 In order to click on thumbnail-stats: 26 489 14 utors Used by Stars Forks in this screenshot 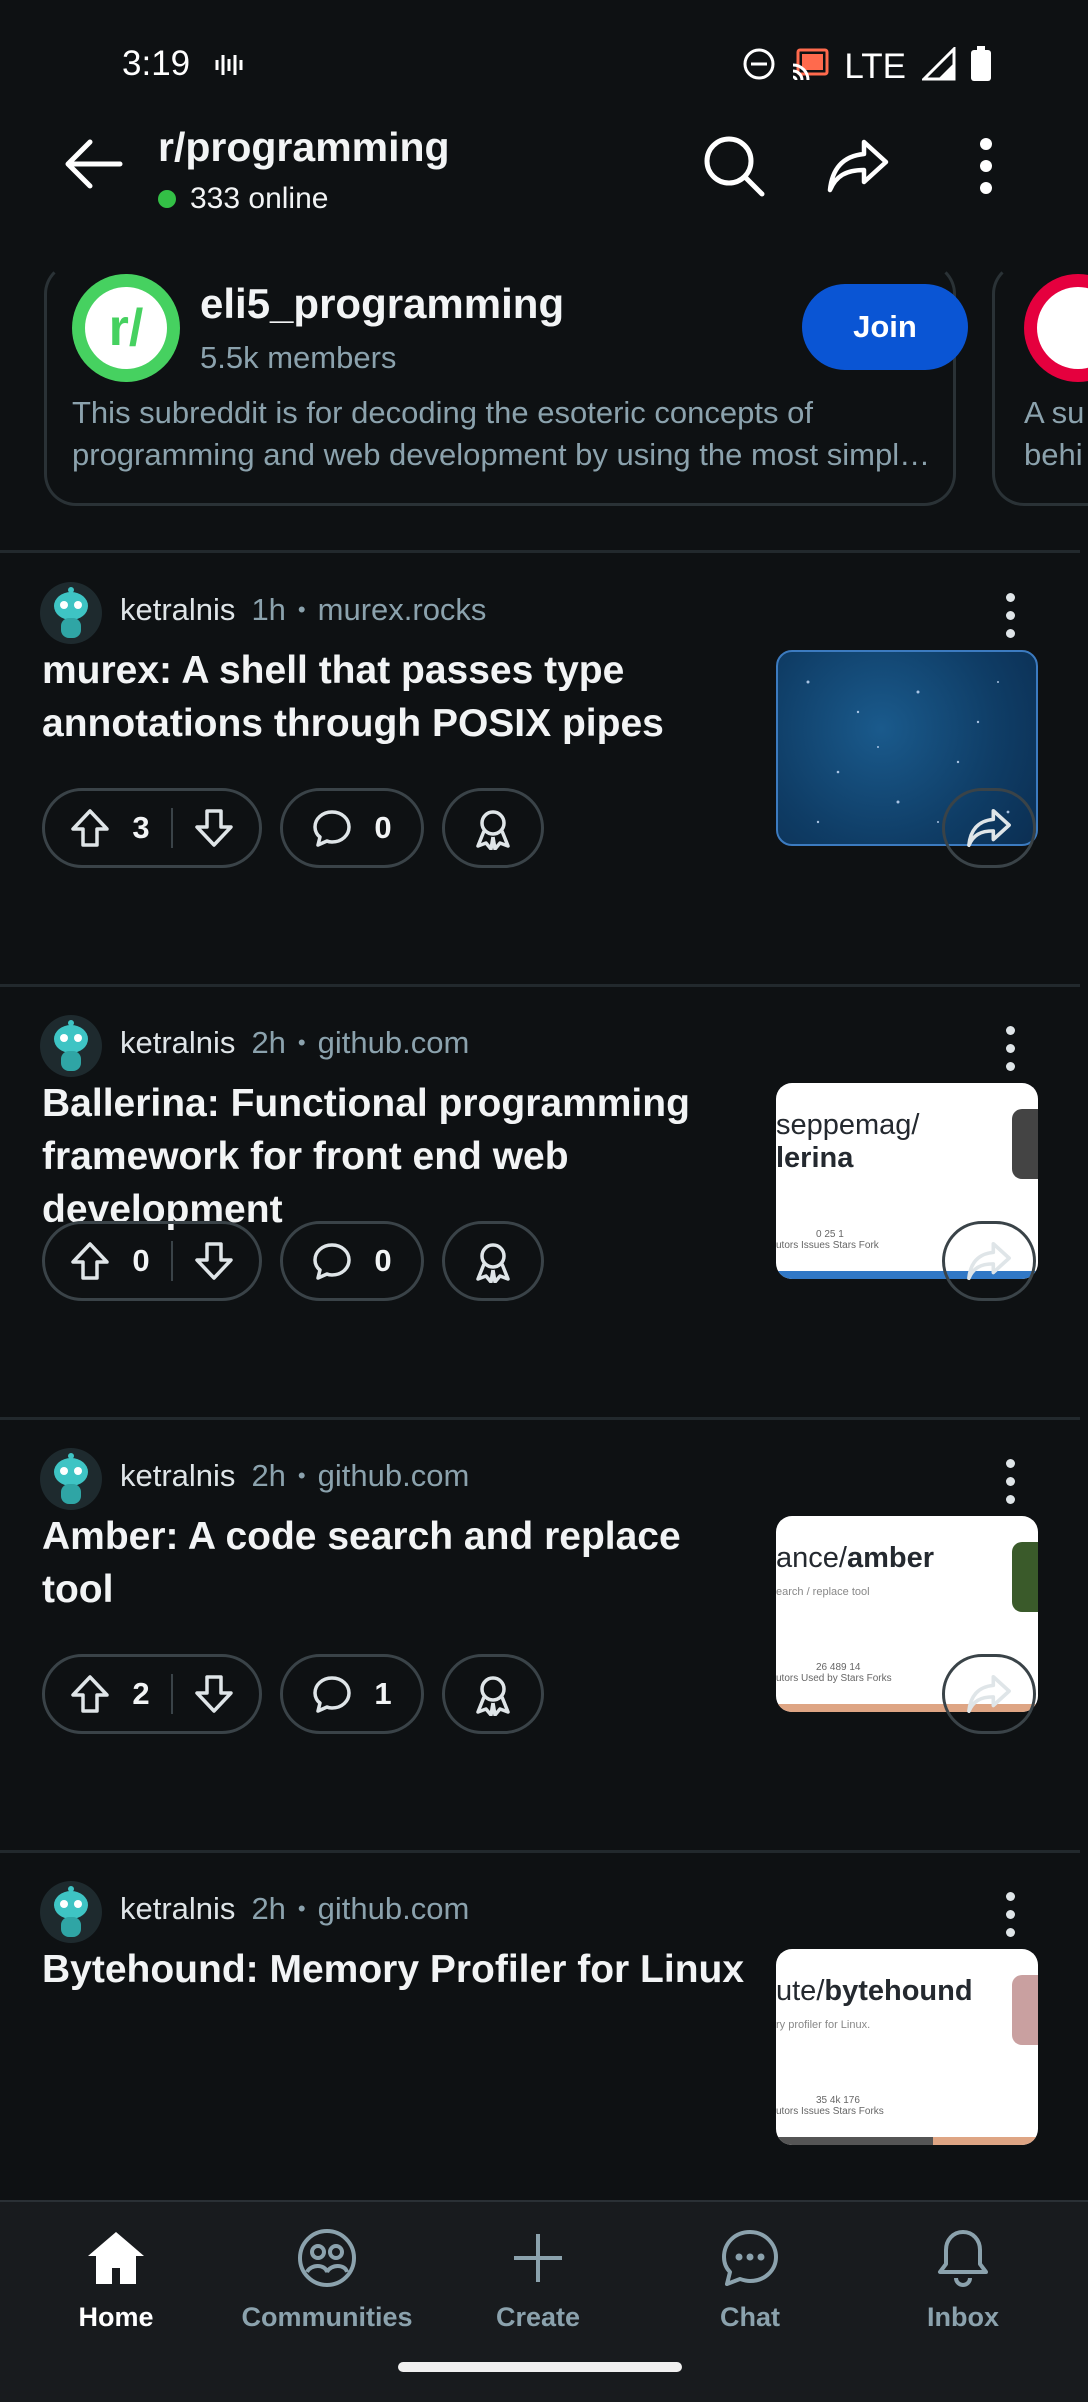, I will do `click(834, 1673)`.